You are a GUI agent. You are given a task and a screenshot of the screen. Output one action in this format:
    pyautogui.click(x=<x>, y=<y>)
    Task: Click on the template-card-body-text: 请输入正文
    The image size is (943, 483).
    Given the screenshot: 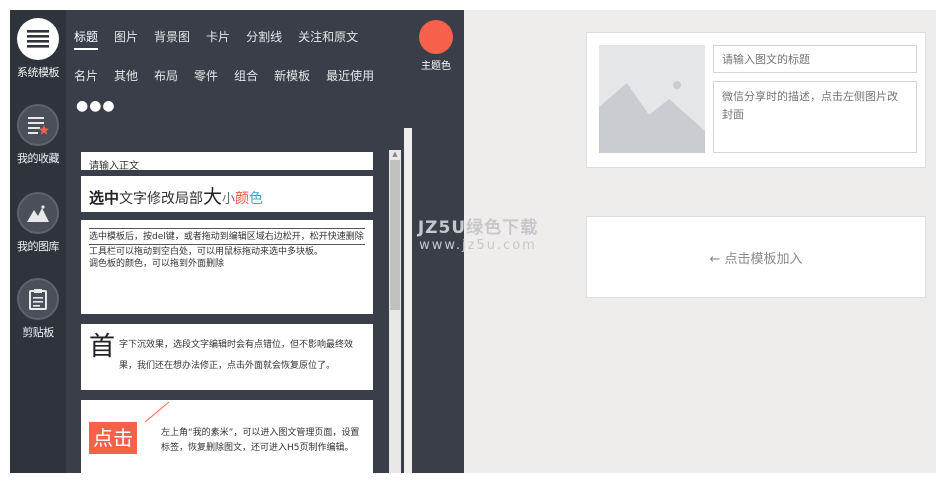 What is the action you would take?
    pyautogui.click(x=227, y=162)
    